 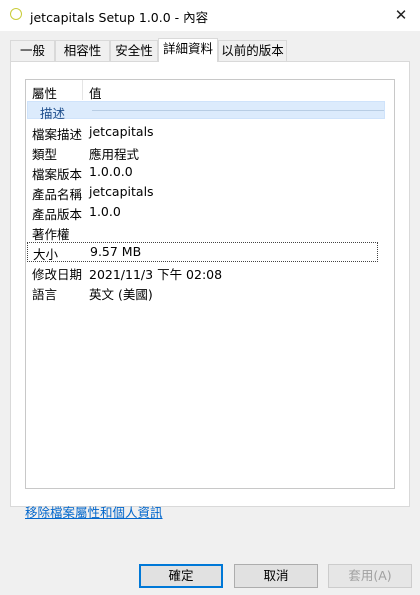 What do you see at coordinates (210, 152) in the screenshot?
I see `property-row-type: 類型 應用程式` at bounding box center [210, 152].